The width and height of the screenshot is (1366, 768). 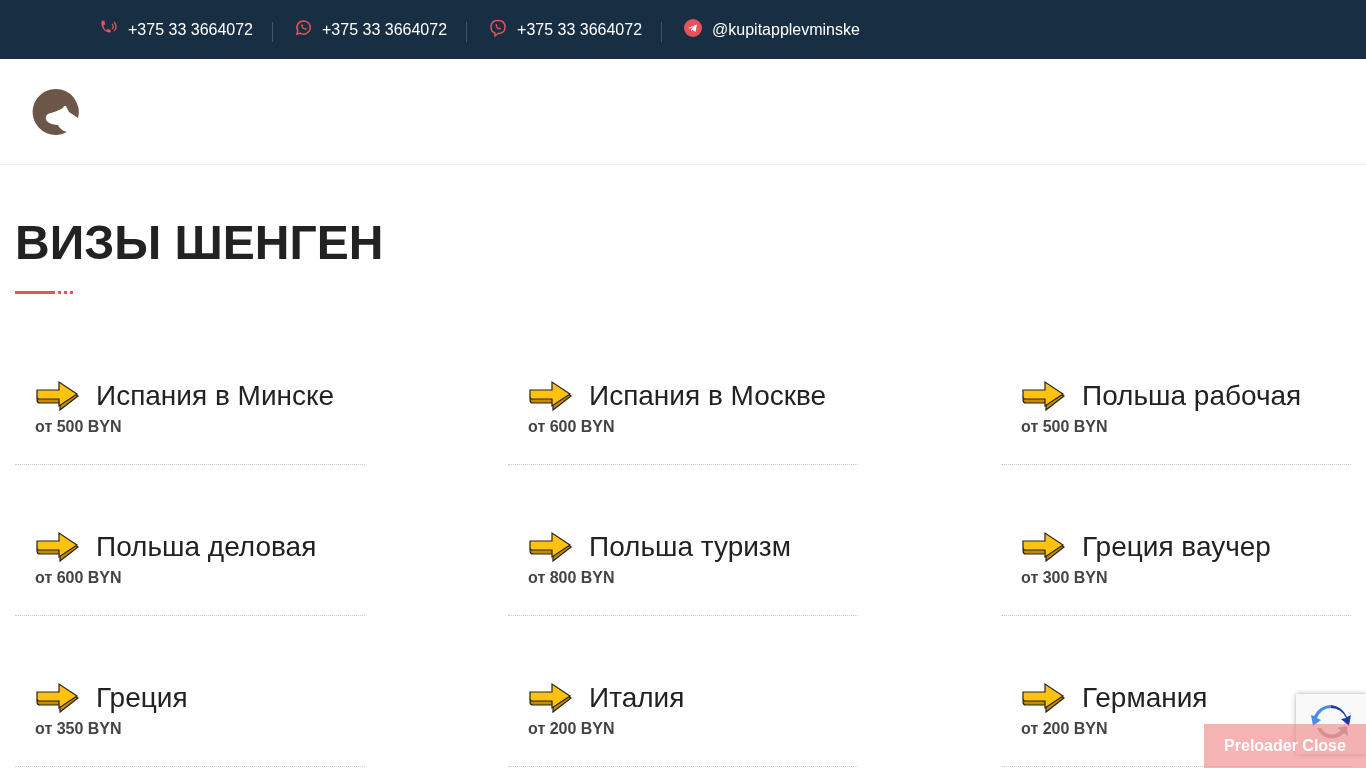 I want to click on title-underline, so click(x=45, y=293).